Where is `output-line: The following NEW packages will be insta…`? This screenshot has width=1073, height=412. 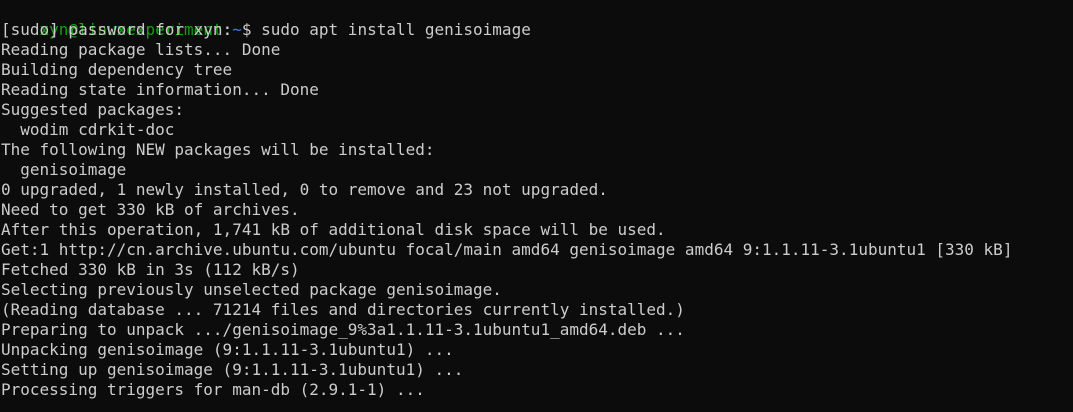 output-line: The following NEW packages will be insta… is located at coordinates (218, 149).